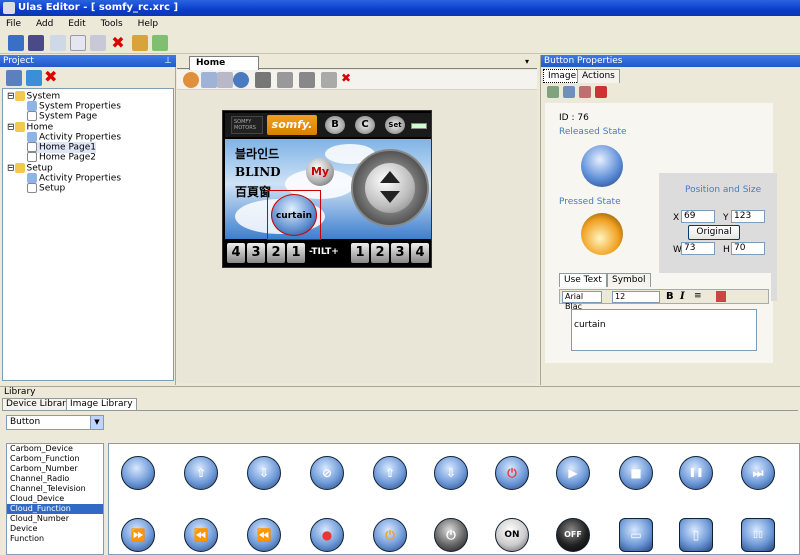 The width and height of the screenshot is (800, 555). Describe the element at coordinates (138, 473) in the screenshot. I see `plain-button-image` at that location.